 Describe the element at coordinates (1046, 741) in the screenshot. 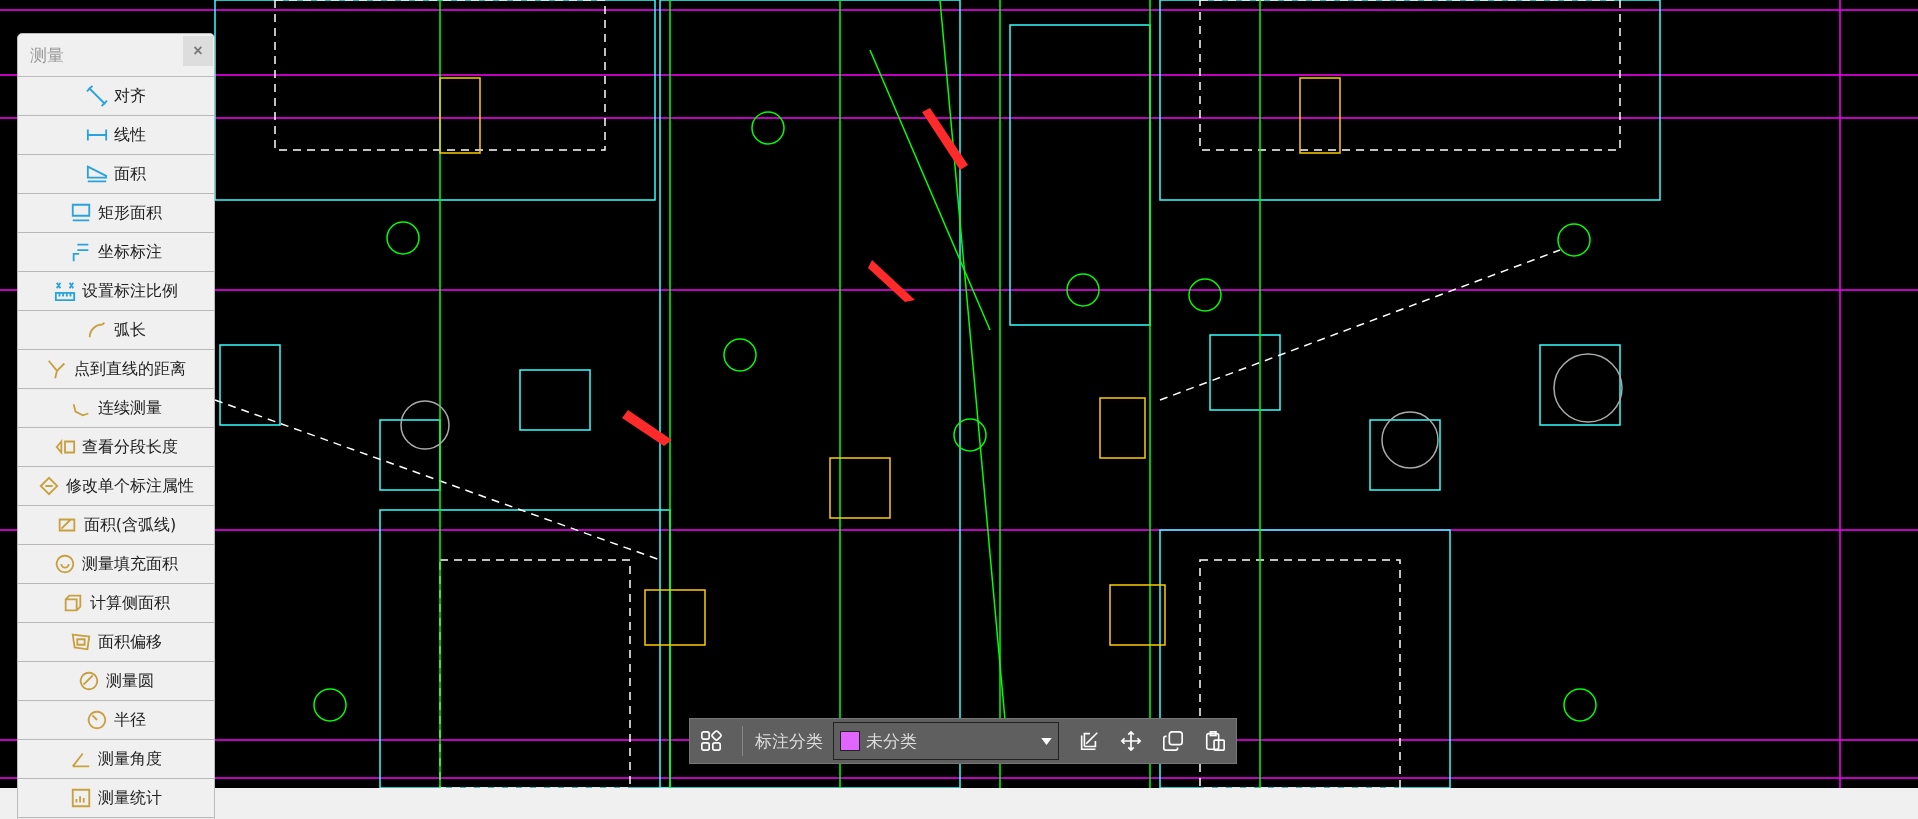

I see `caret-icon` at that location.